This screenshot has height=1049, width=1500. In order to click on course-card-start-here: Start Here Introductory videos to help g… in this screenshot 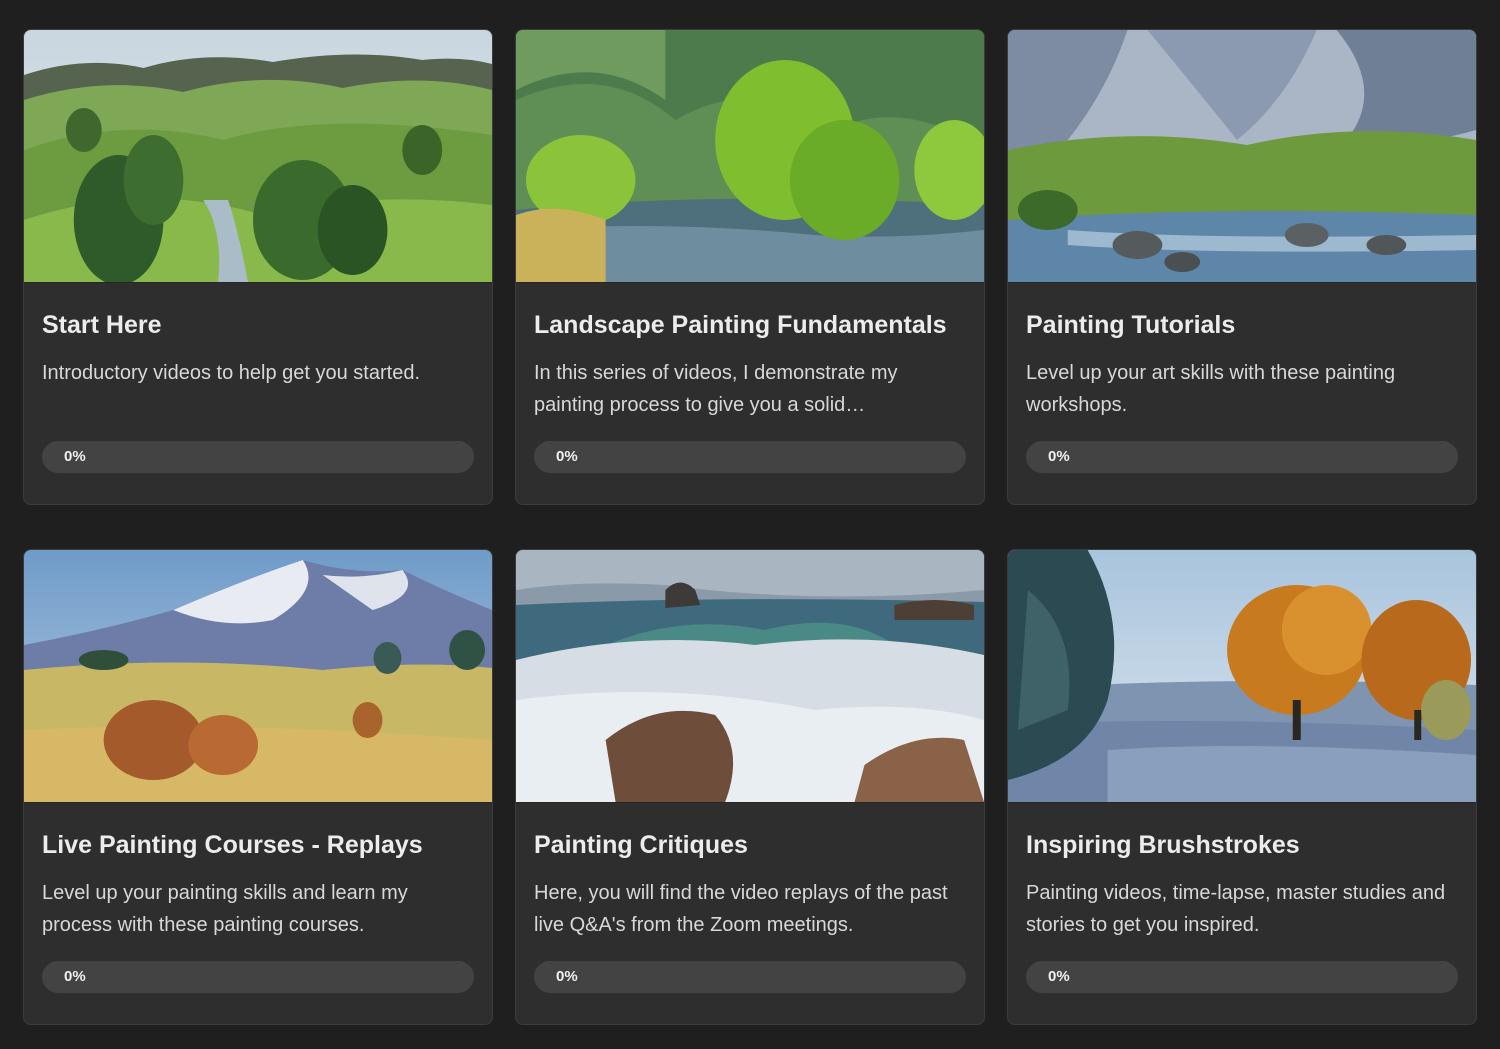, I will do `click(258, 267)`.